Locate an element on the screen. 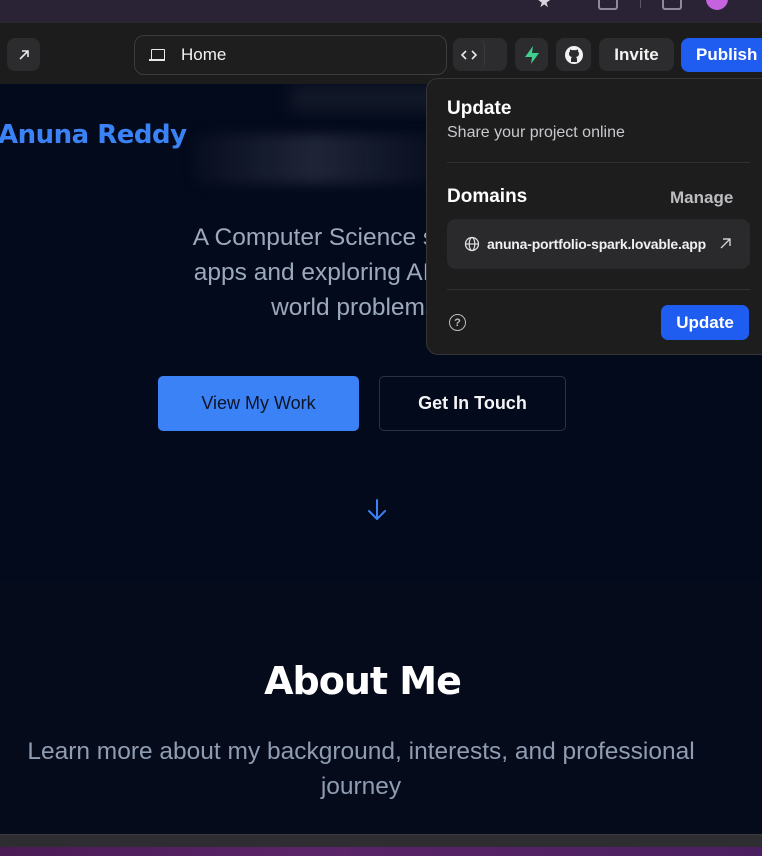 Image resolution: width=762 pixels, height=856 pixels. publish-button: Publish is located at coordinates (721, 55).